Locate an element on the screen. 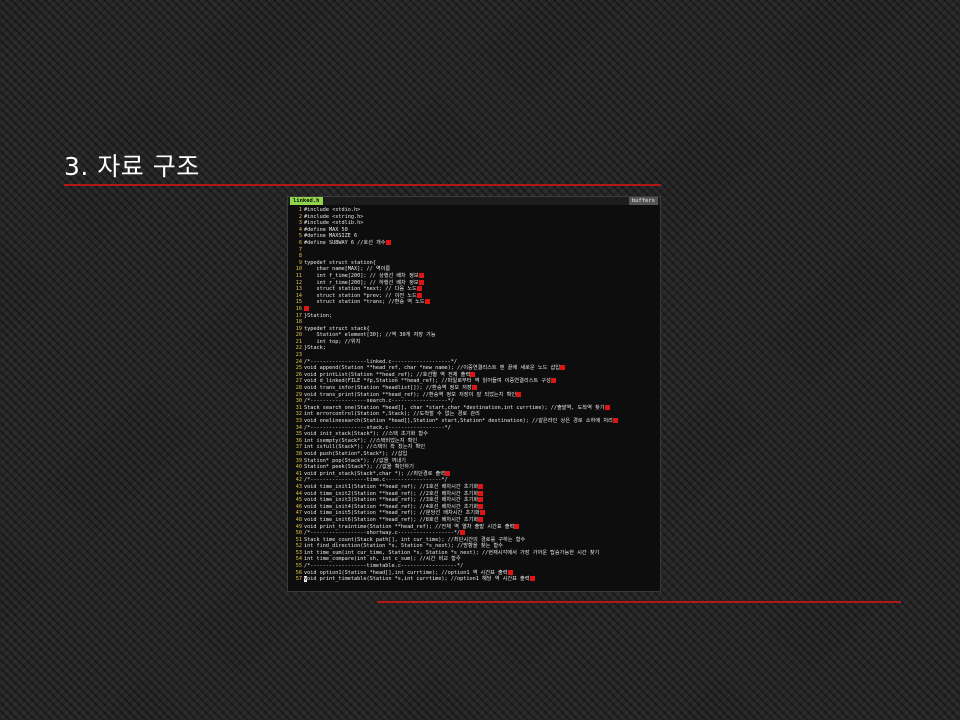 The height and width of the screenshot is (720, 960). code-line: 4 #define MAX 50 is located at coordinates (474, 230).